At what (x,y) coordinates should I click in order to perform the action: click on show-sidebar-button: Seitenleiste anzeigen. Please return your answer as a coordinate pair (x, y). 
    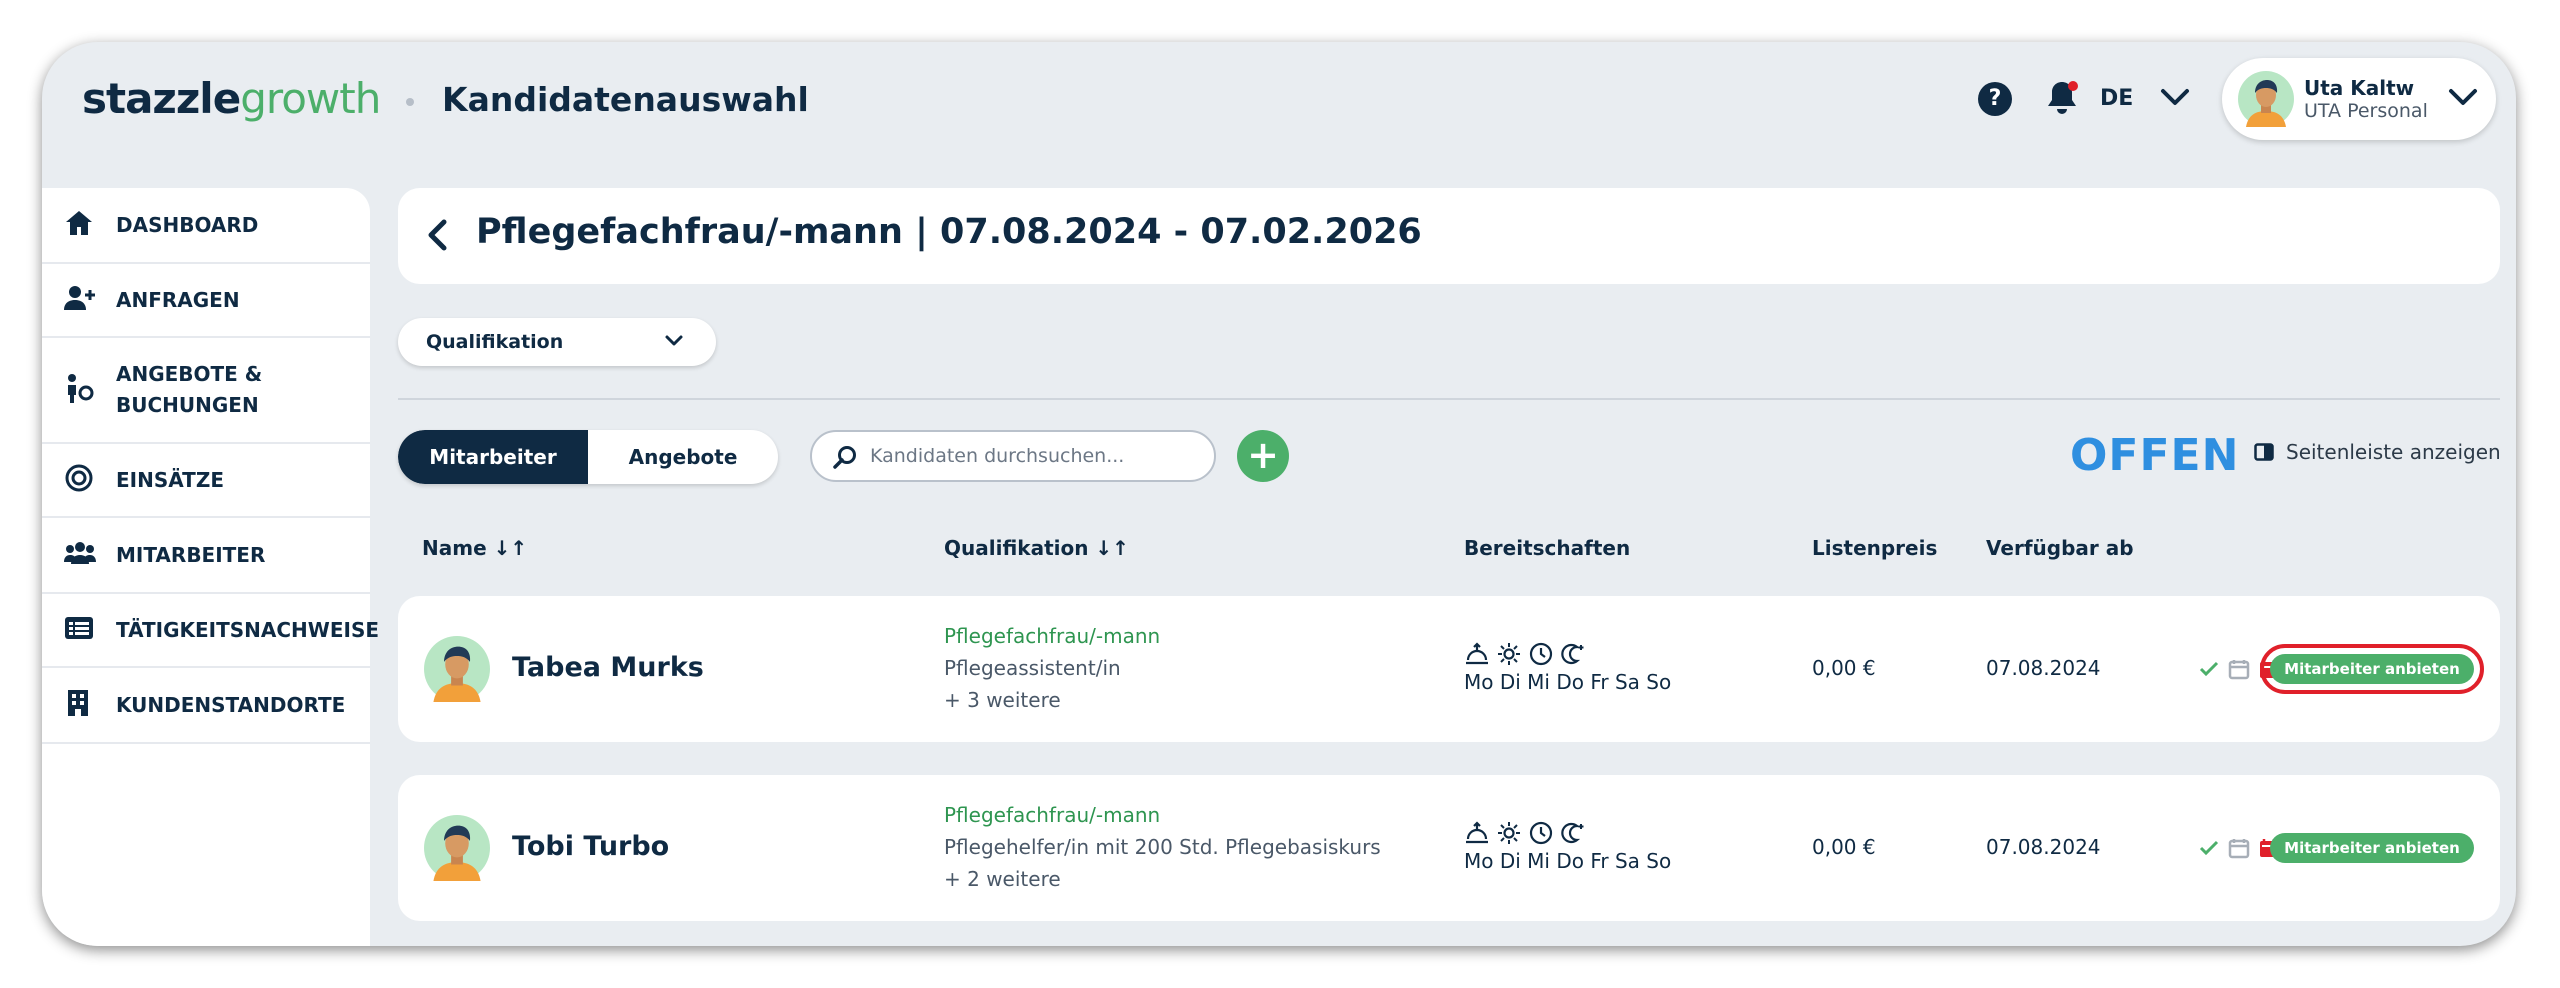
    Looking at the image, I should click on (2377, 452).